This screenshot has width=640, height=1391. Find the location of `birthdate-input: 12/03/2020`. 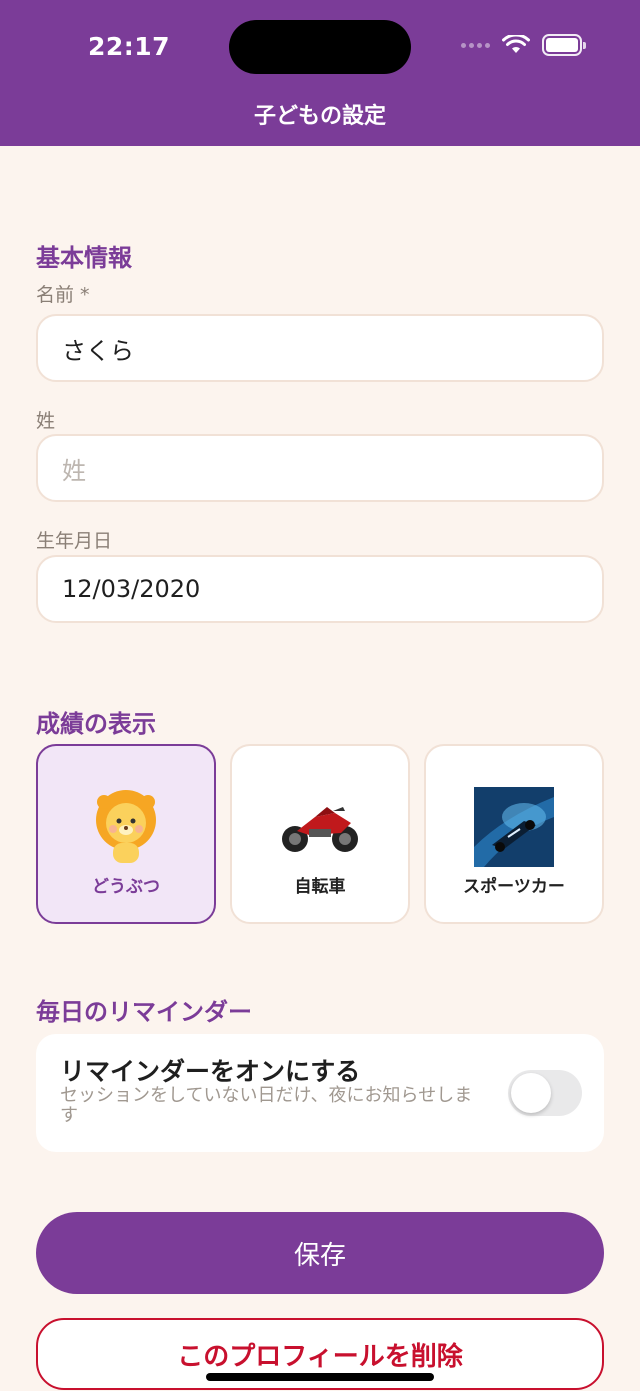

birthdate-input: 12/03/2020 is located at coordinates (320, 589).